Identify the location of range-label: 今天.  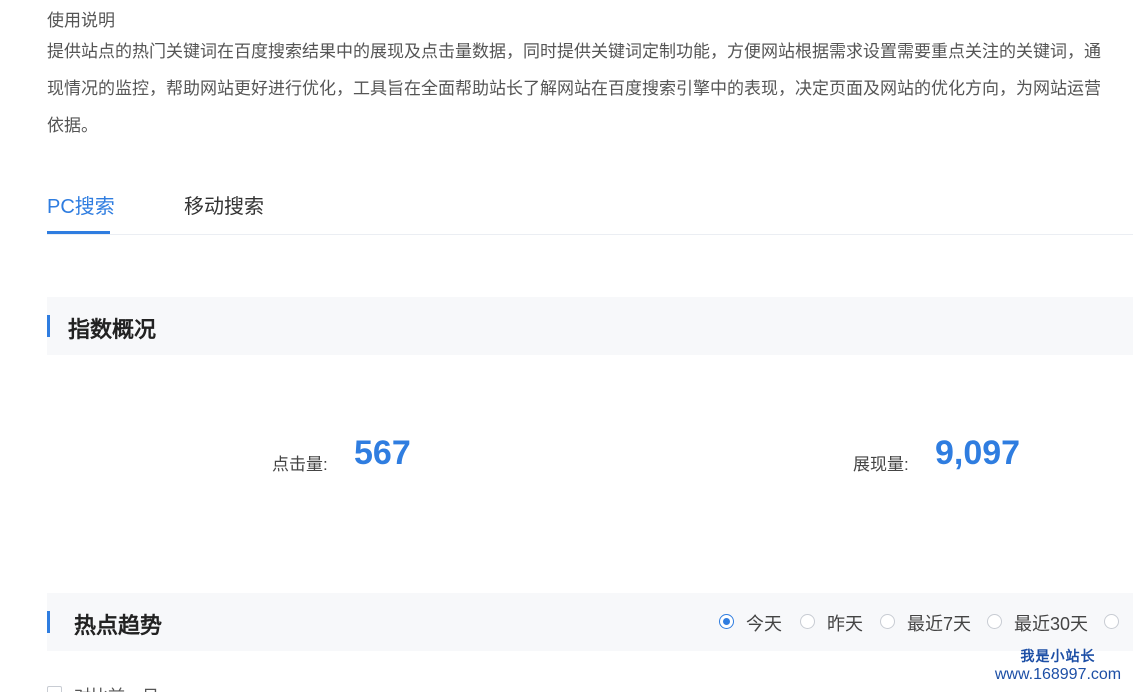
(764, 624).